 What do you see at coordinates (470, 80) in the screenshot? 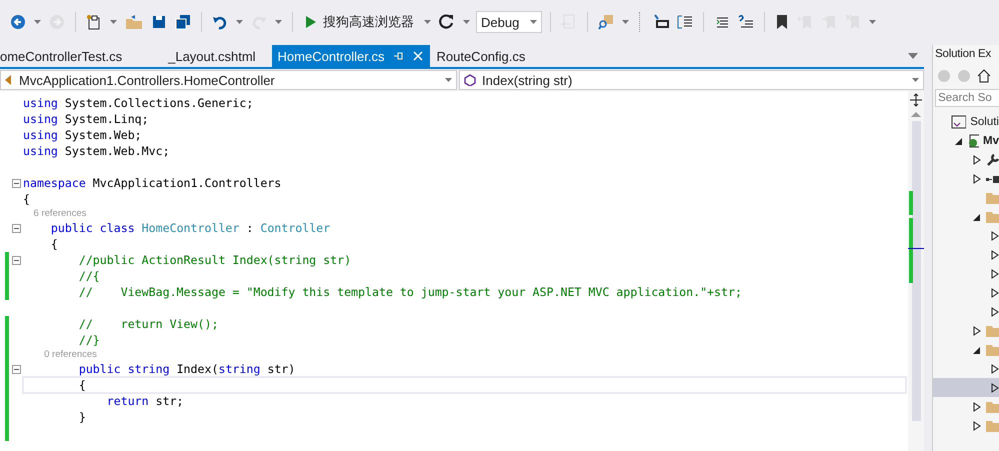
I see `method-icon` at bounding box center [470, 80].